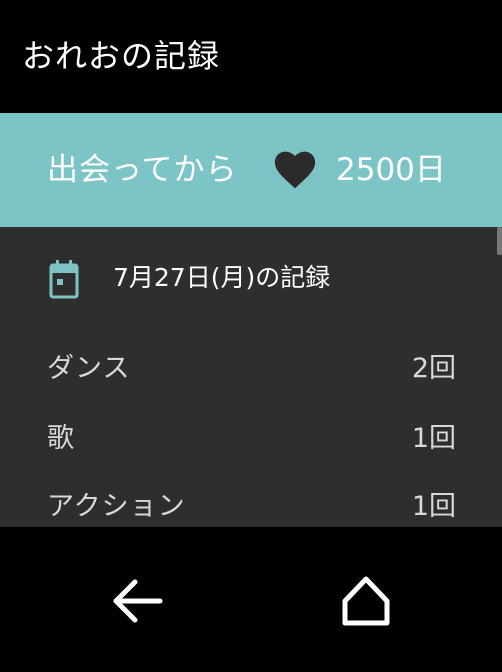 The height and width of the screenshot is (672, 502). Describe the element at coordinates (142, 170) in the screenshot. I see `banner-prefix-text: 出会ってから` at that location.